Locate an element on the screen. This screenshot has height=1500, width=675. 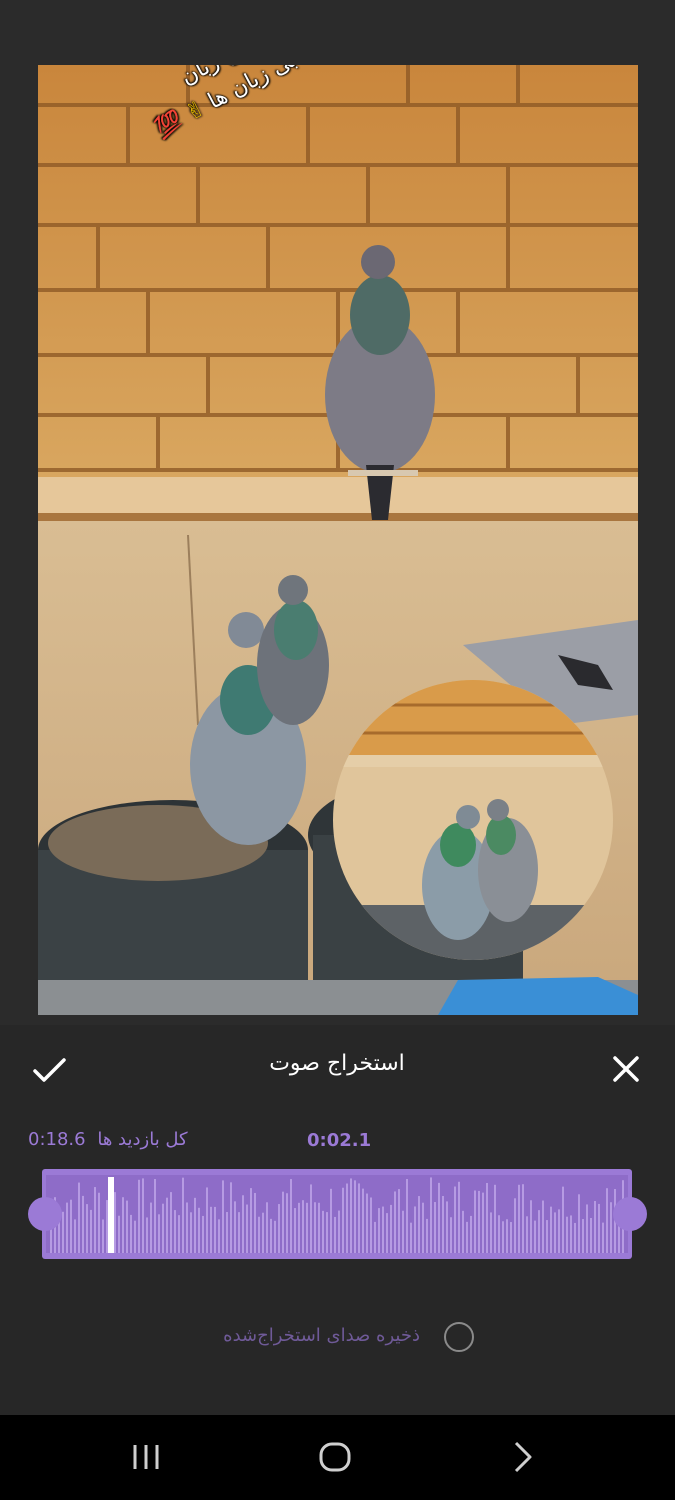
close-icon is located at coordinates (626, 1069).